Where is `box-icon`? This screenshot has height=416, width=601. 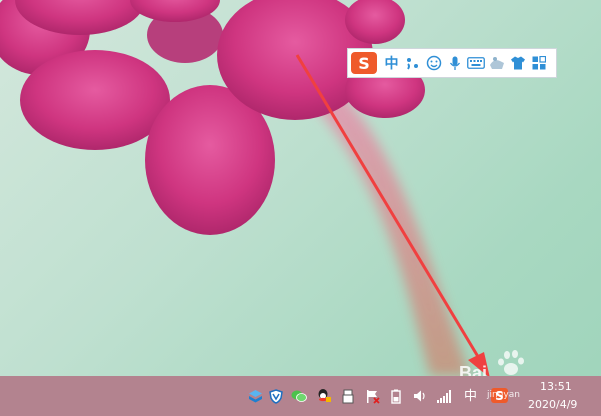 box-icon is located at coordinates (255, 396).